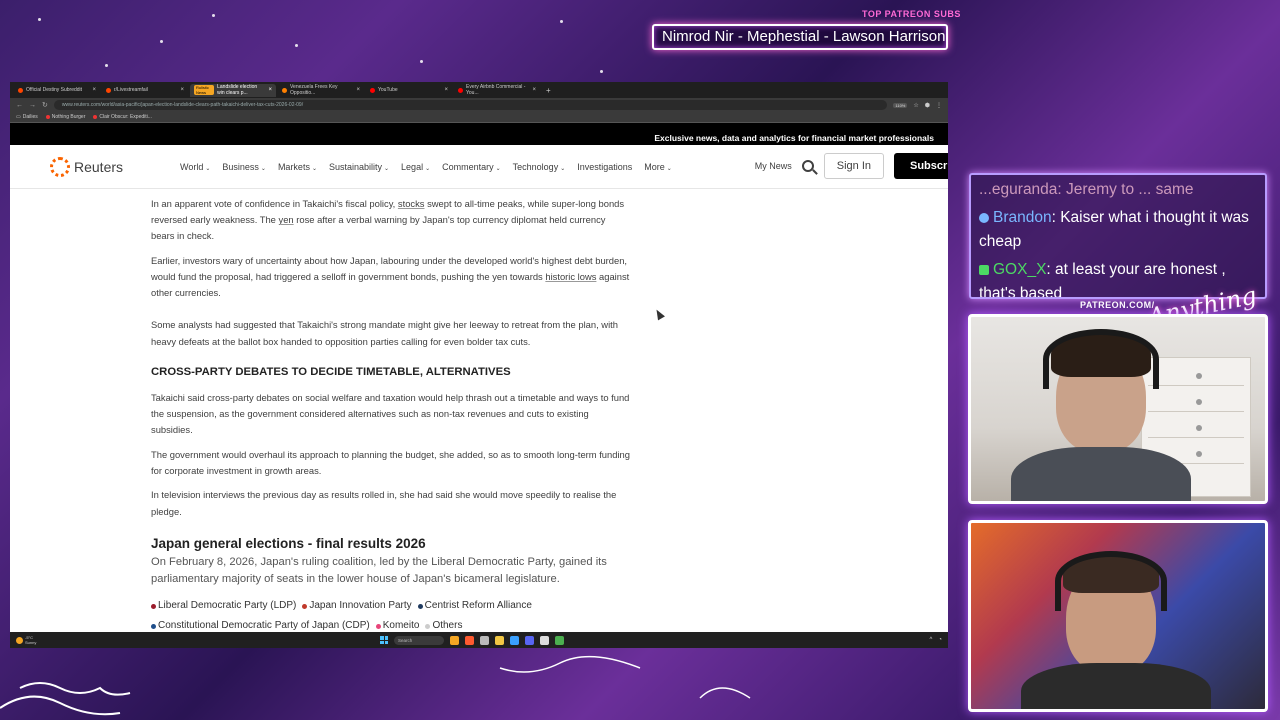 Image resolution: width=1280 pixels, height=720 pixels. I want to click on kick-badge-icon, so click(984, 269).